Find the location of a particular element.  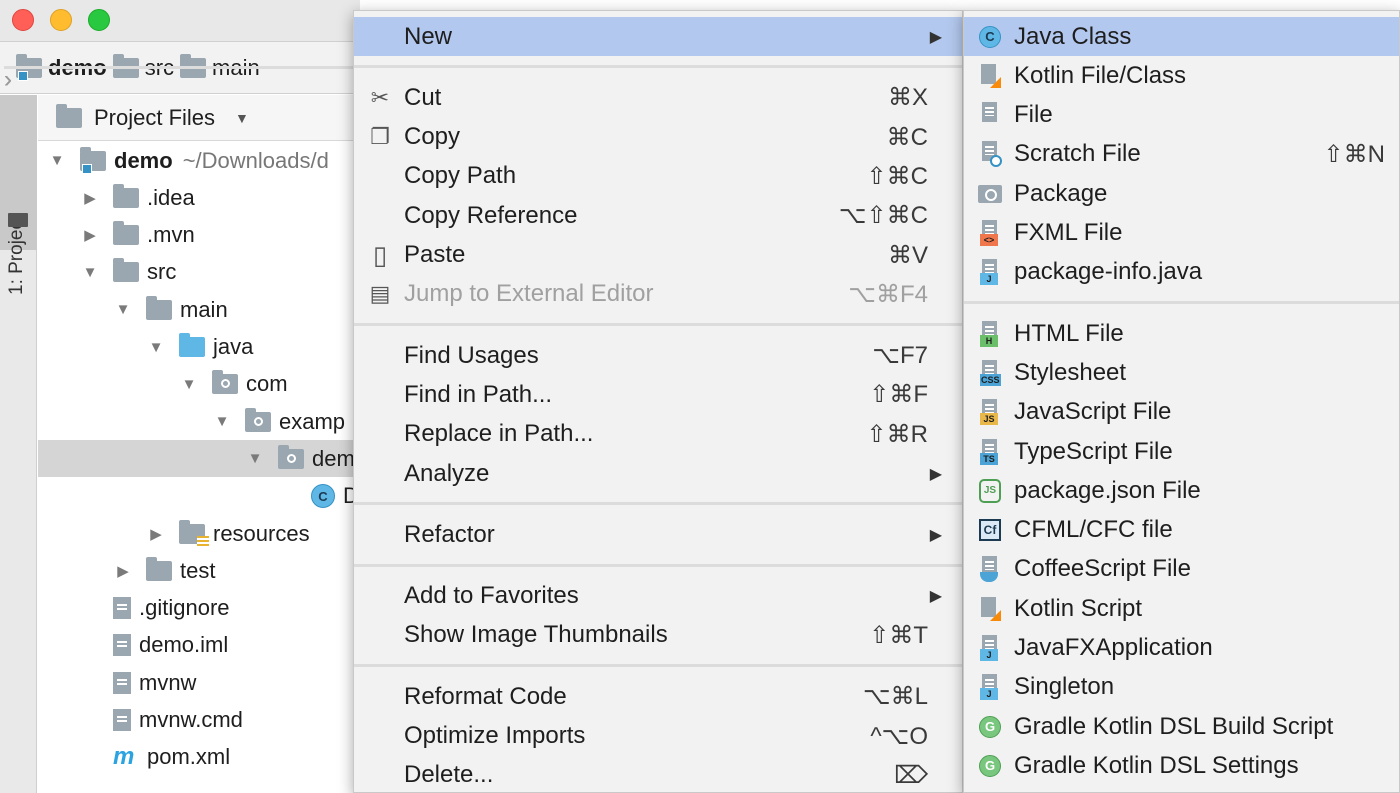

close-window-button is located at coordinates (23, 20).